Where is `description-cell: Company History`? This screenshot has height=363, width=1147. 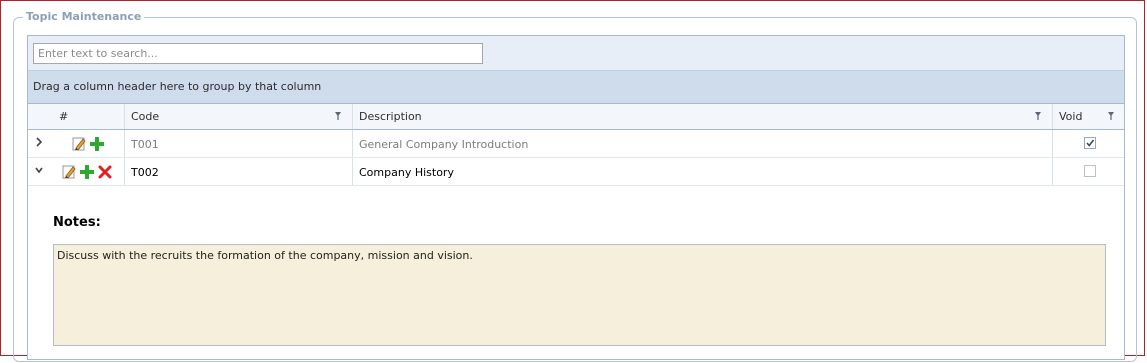 description-cell: Company History is located at coordinates (702, 171).